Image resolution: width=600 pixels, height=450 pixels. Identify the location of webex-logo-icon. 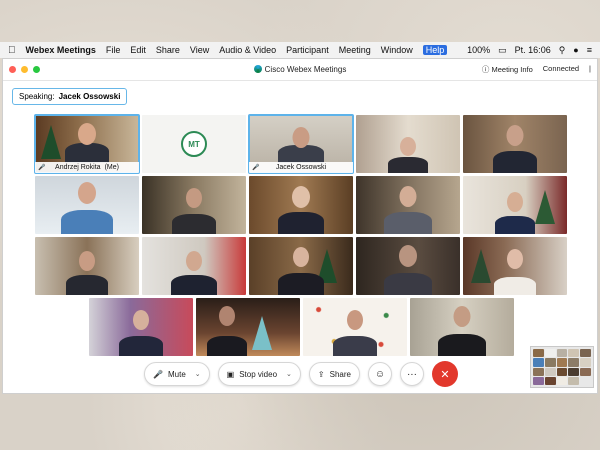
(257, 69).